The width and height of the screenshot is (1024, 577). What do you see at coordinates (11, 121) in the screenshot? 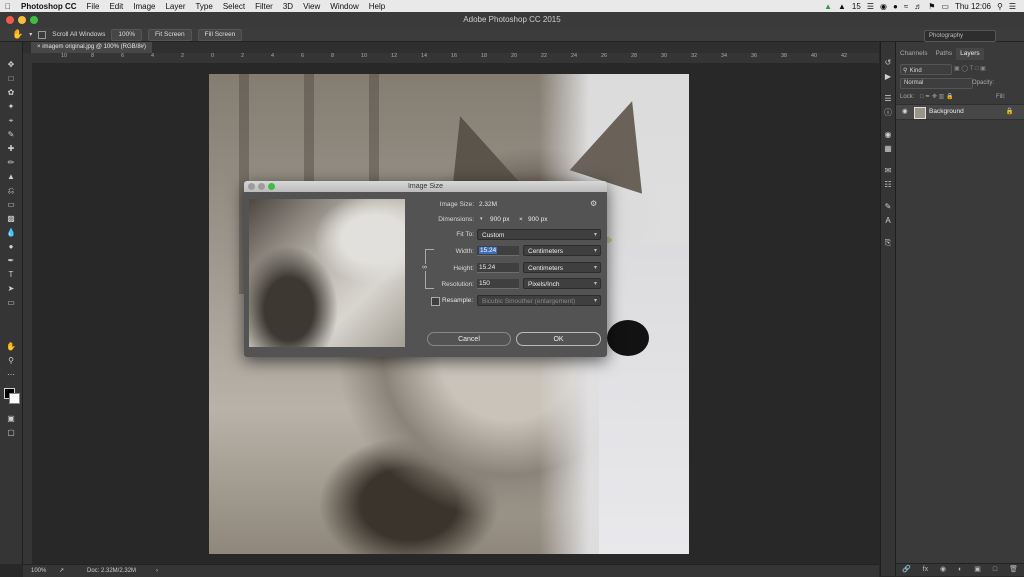
I see `crop-tool-icon: ⌖` at bounding box center [11, 121].